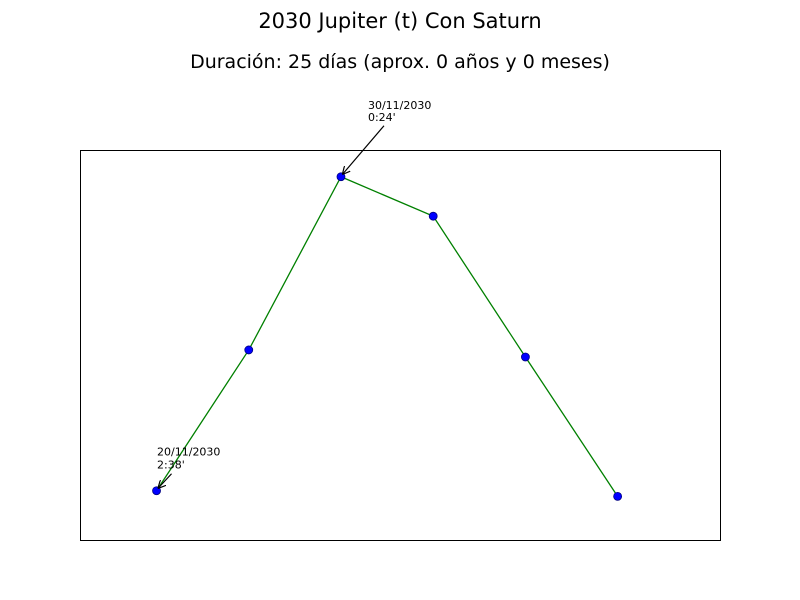 Image resolution: width=800 pixels, height=600 pixels. Describe the element at coordinates (387, 136) in the screenshot. I see `annotation: 30/11/20300:24'` at that location.